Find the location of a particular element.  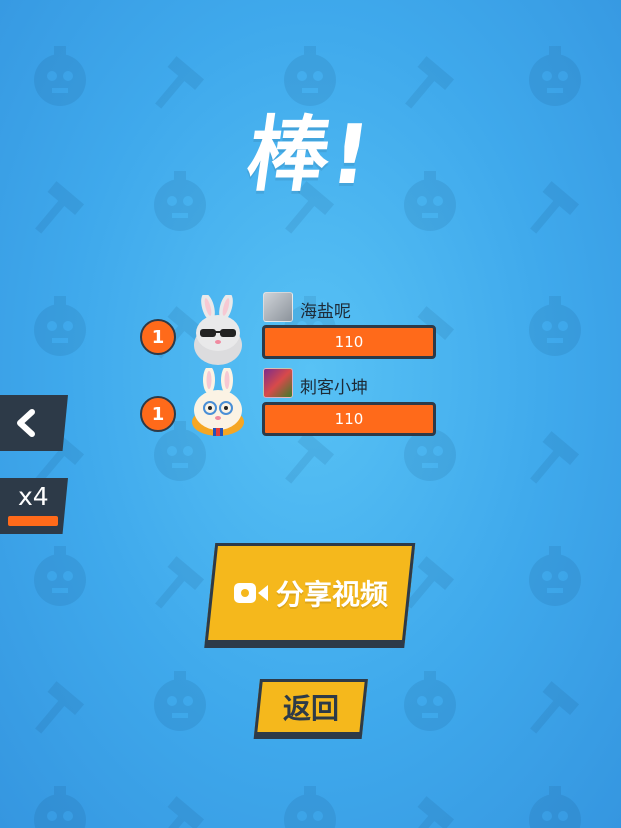

multiplier-tab: x4 is located at coordinates (34, 506).